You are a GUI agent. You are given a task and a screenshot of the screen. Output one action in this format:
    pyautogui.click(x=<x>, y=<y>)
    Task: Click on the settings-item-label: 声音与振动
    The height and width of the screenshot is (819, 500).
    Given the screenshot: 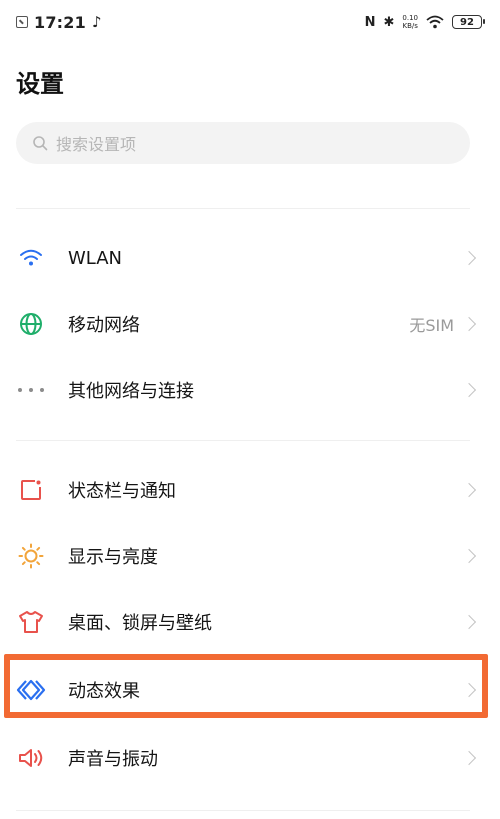 What is the action you would take?
    pyautogui.click(x=113, y=759)
    